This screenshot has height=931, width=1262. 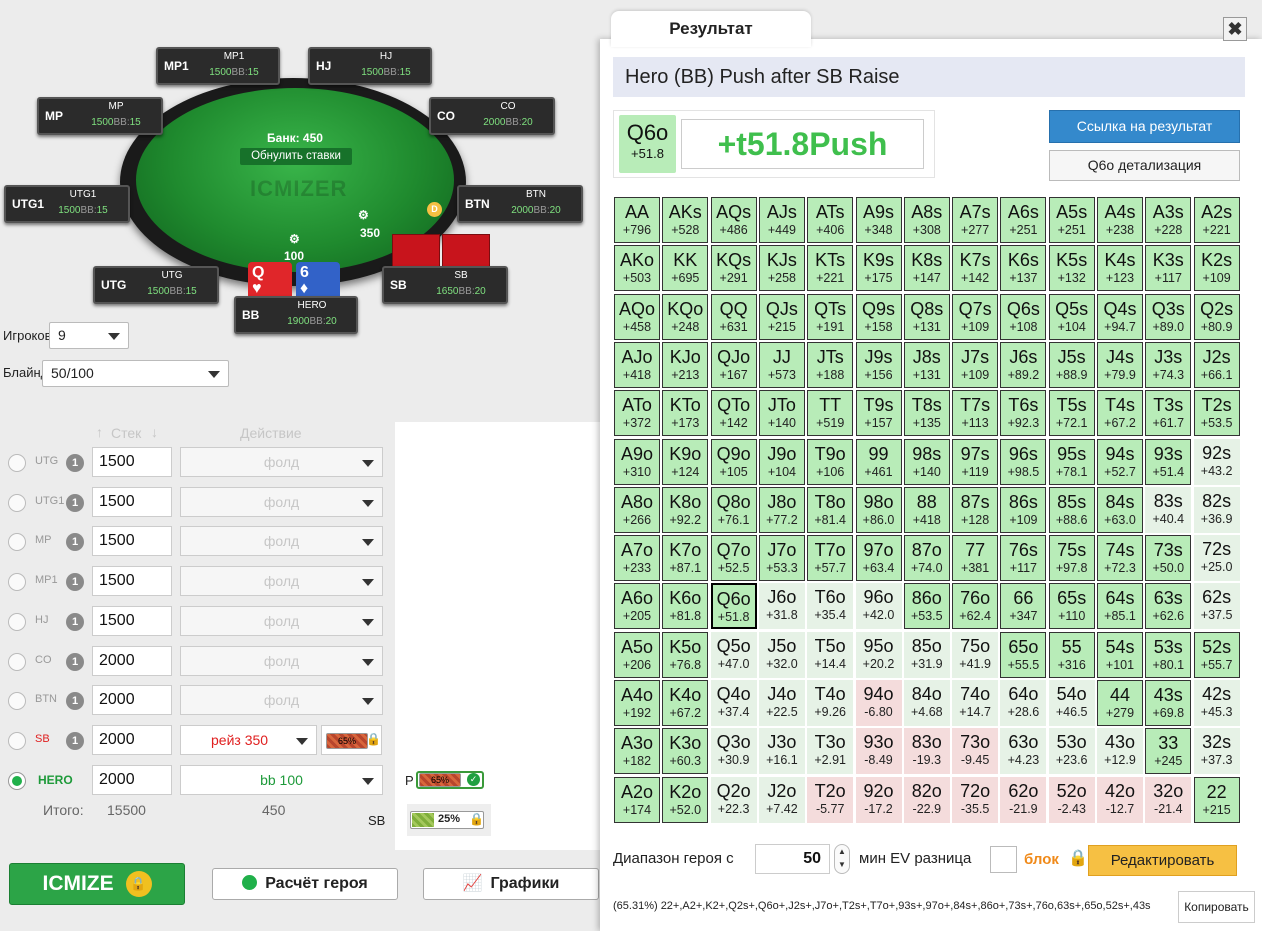 I want to click on hand-cell: 73o -9.45, so click(x=975, y=751).